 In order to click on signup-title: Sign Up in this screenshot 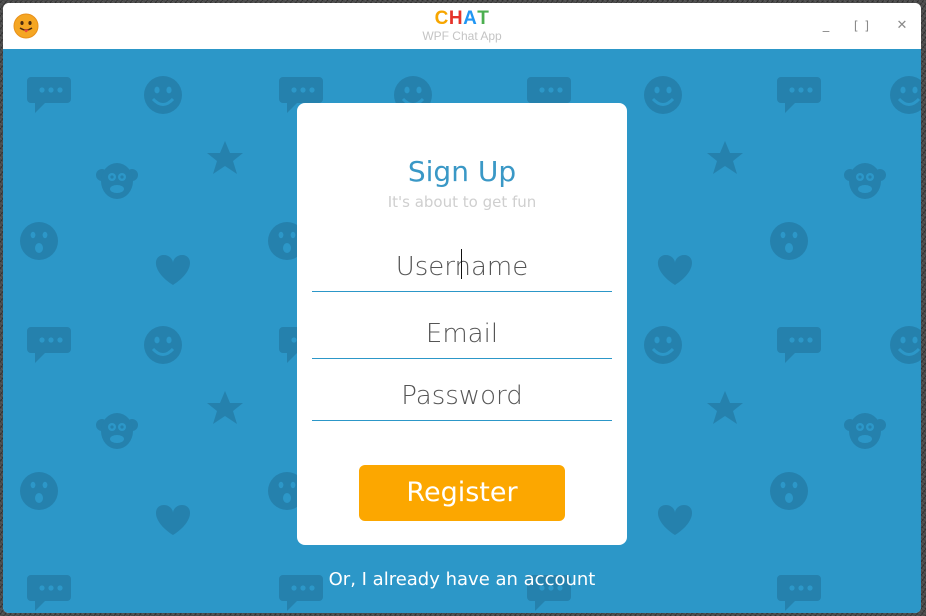, I will do `click(462, 171)`.